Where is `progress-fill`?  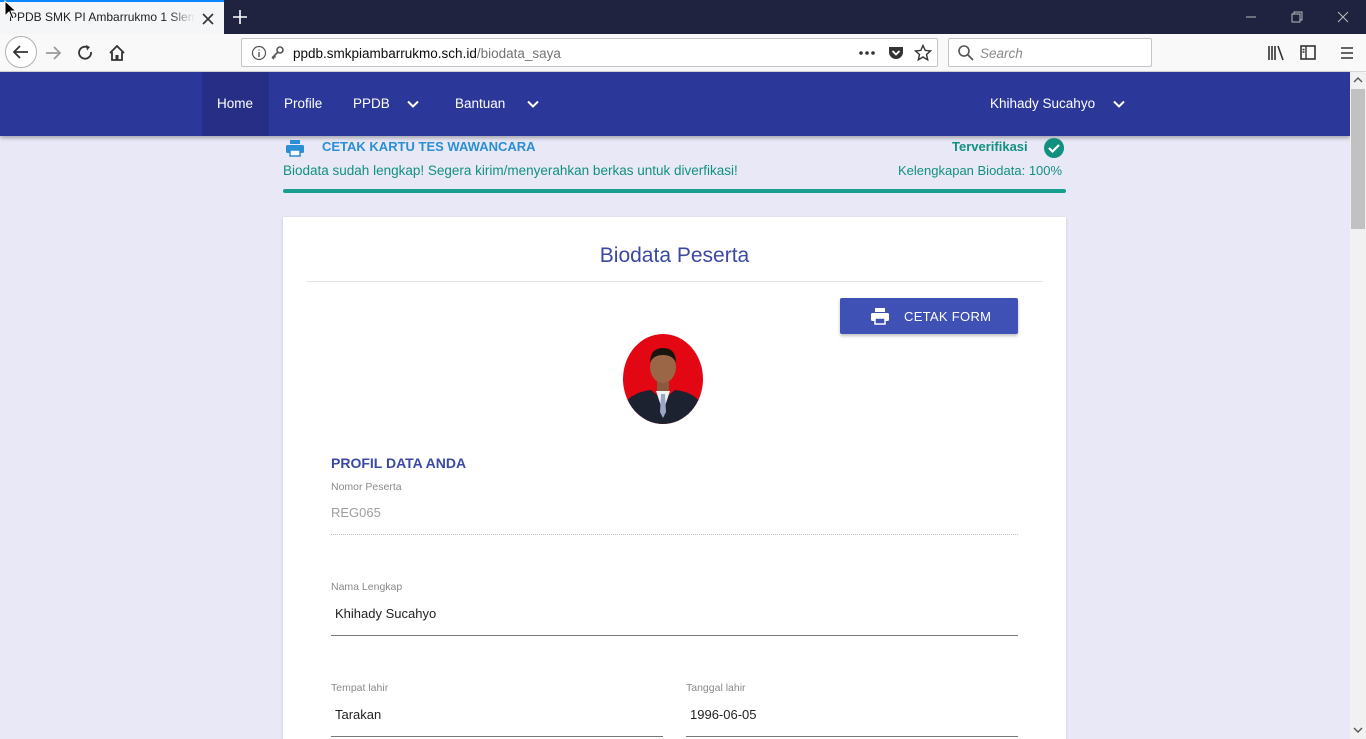
progress-fill is located at coordinates (674, 191).